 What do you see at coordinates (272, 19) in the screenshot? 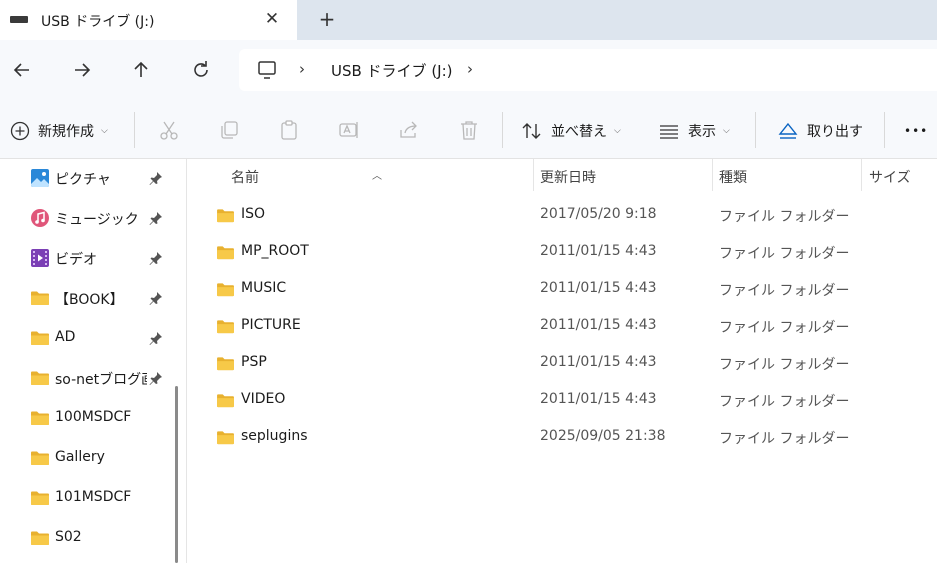
I see `close-tab-button: ✕` at bounding box center [272, 19].